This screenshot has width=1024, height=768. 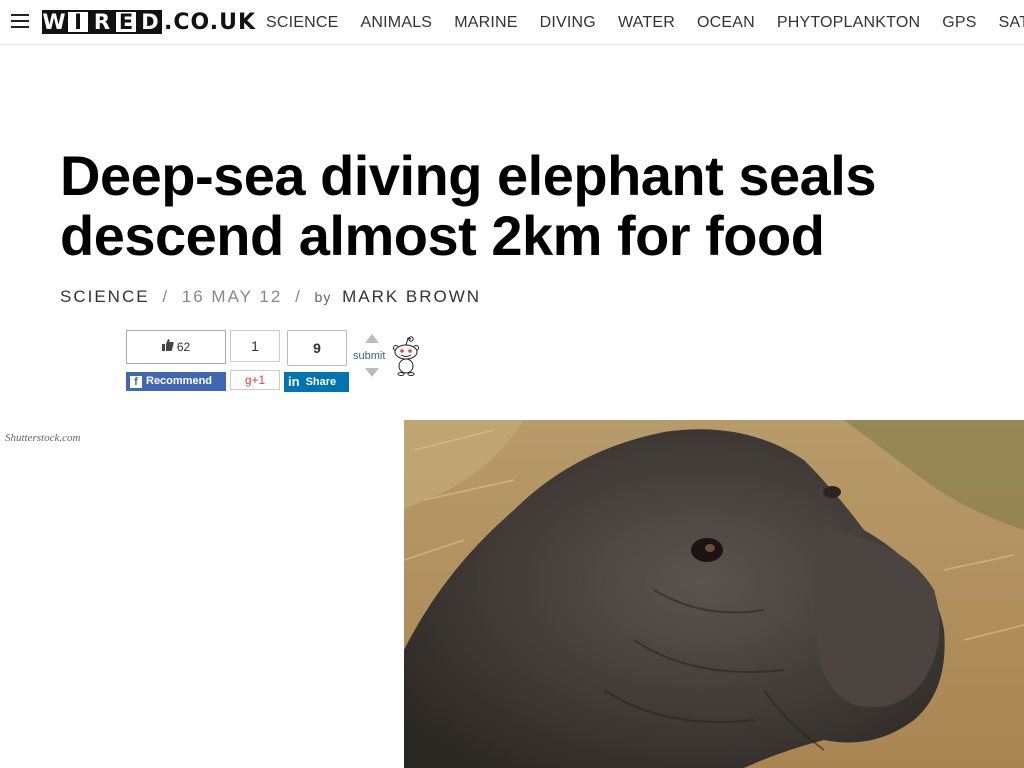 I want to click on facebook-recommend-button: f Recommend, so click(x=176, y=381).